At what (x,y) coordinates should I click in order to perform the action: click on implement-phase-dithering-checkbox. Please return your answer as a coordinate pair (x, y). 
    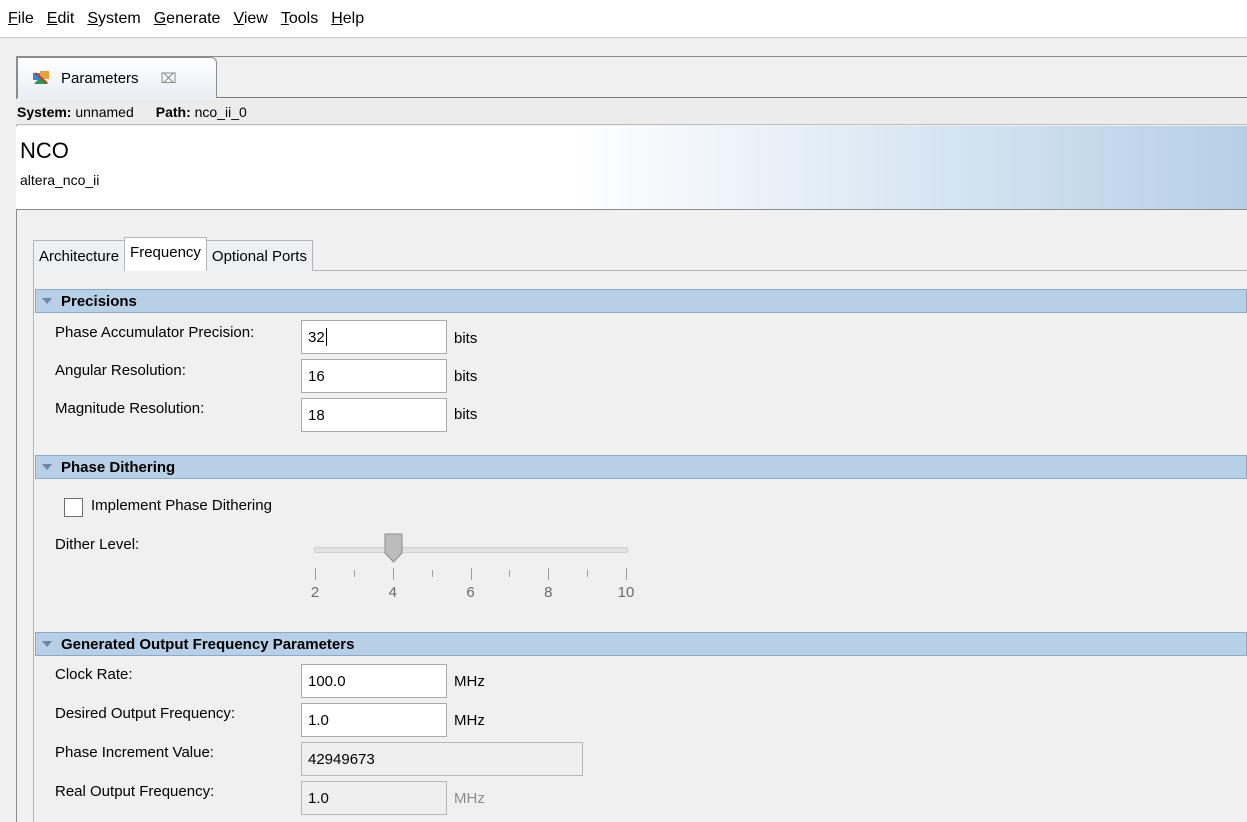
    Looking at the image, I should click on (73, 507).